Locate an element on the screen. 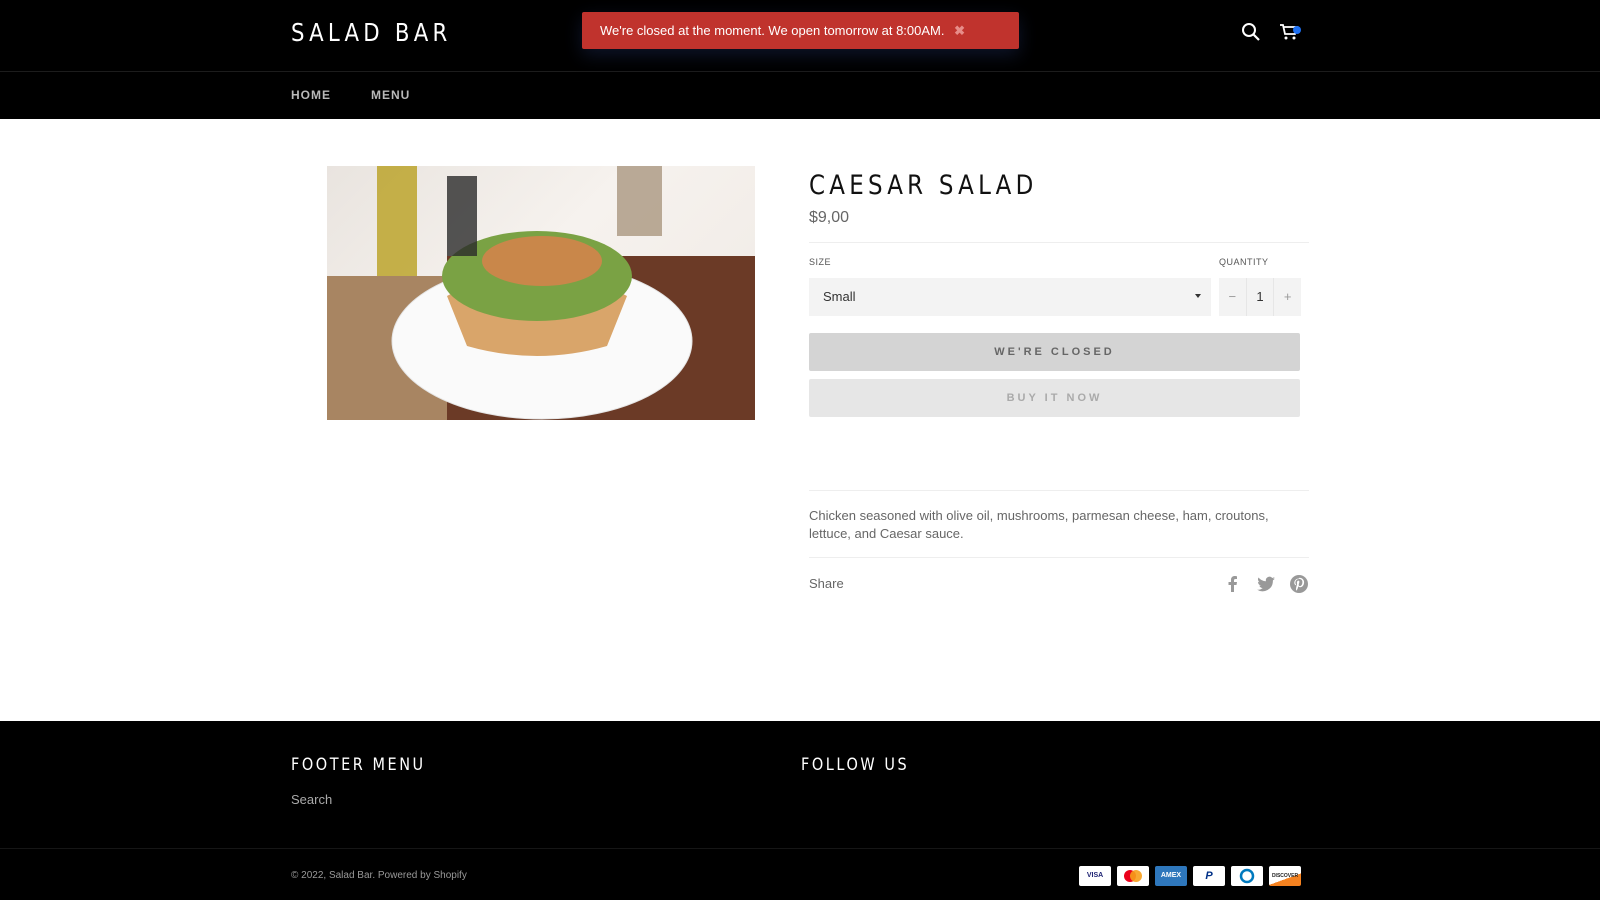 The width and height of the screenshot is (1600, 900). size-select-value: Small is located at coordinates (839, 296).